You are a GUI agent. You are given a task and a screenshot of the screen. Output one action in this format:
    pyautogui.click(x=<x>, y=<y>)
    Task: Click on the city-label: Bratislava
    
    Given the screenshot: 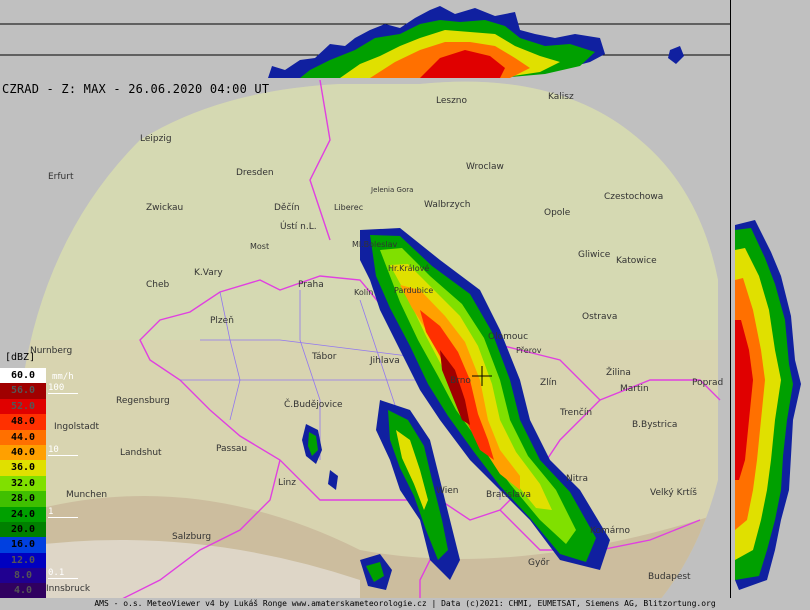 What is the action you would take?
    pyautogui.click(x=508, y=495)
    